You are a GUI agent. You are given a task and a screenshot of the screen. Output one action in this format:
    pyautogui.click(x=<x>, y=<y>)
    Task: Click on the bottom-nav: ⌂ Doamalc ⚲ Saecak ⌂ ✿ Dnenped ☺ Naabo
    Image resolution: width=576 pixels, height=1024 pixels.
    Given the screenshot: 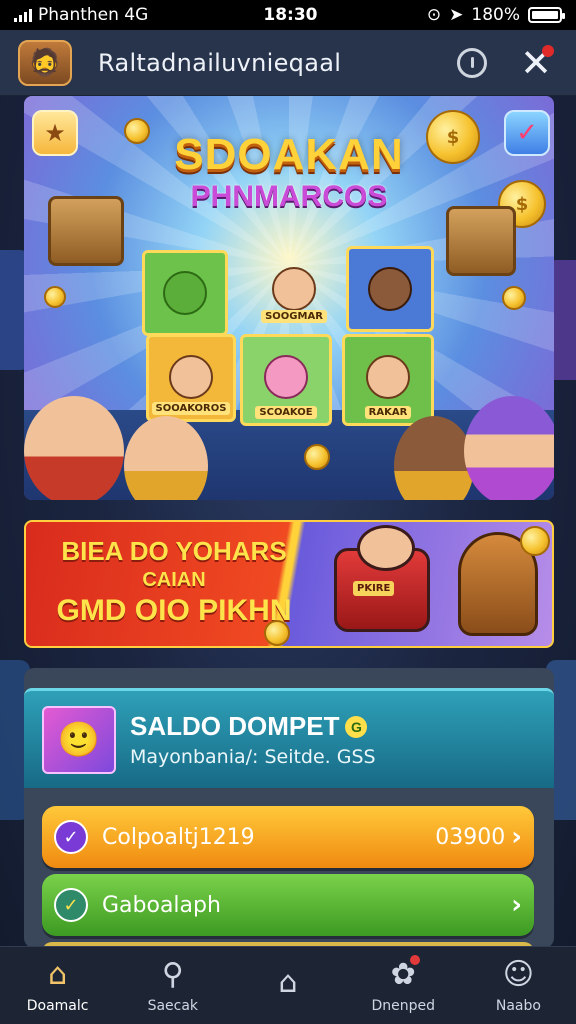 What is the action you would take?
    pyautogui.click(x=288, y=985)
    